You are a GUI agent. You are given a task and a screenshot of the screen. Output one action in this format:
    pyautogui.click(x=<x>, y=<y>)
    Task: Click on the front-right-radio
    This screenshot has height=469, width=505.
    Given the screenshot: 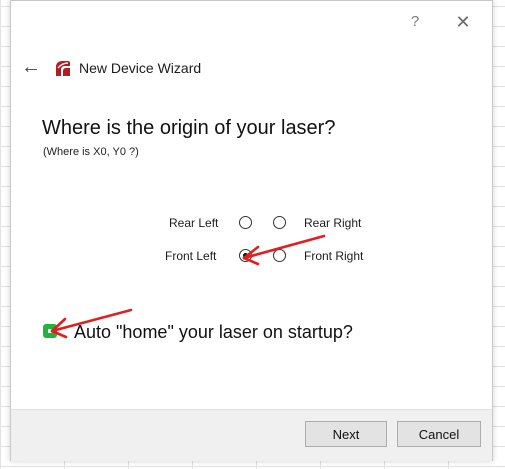 What is the action you would take?
    pyautogui.click(x=279, y=255)
    